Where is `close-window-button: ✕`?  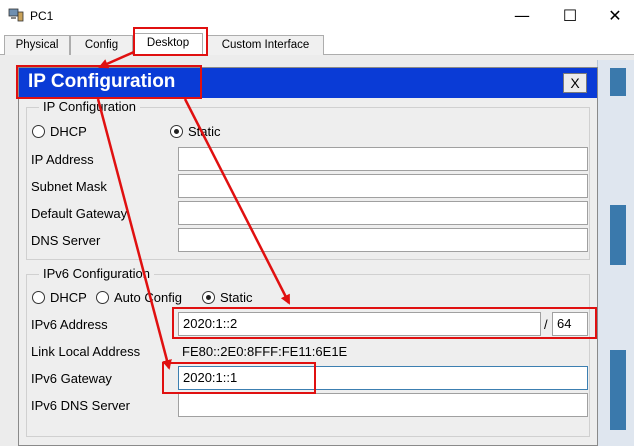 close-window-button: ✕ is located at coordinates (615, 16).